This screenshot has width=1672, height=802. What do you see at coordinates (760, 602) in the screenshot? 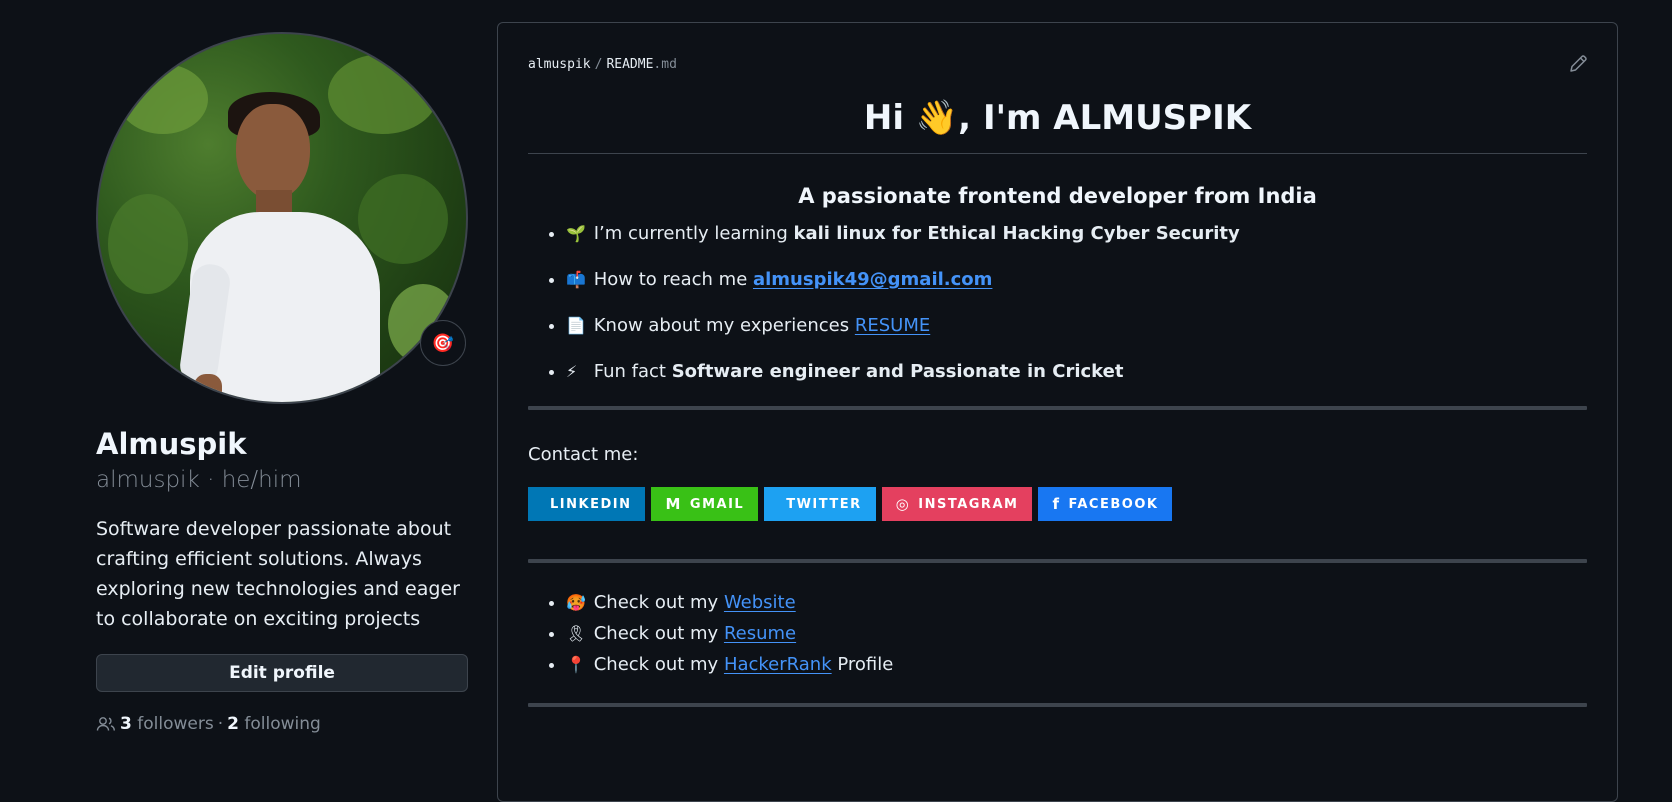
I see `website-link: Website` at bounding box center [760, 602].